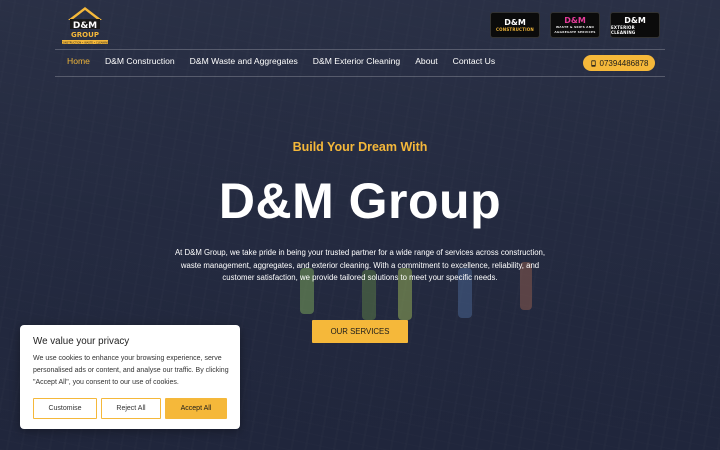  Describe the element at coordinates (360, 49) in the screenshot. I see `nav-divider-top` at that location.